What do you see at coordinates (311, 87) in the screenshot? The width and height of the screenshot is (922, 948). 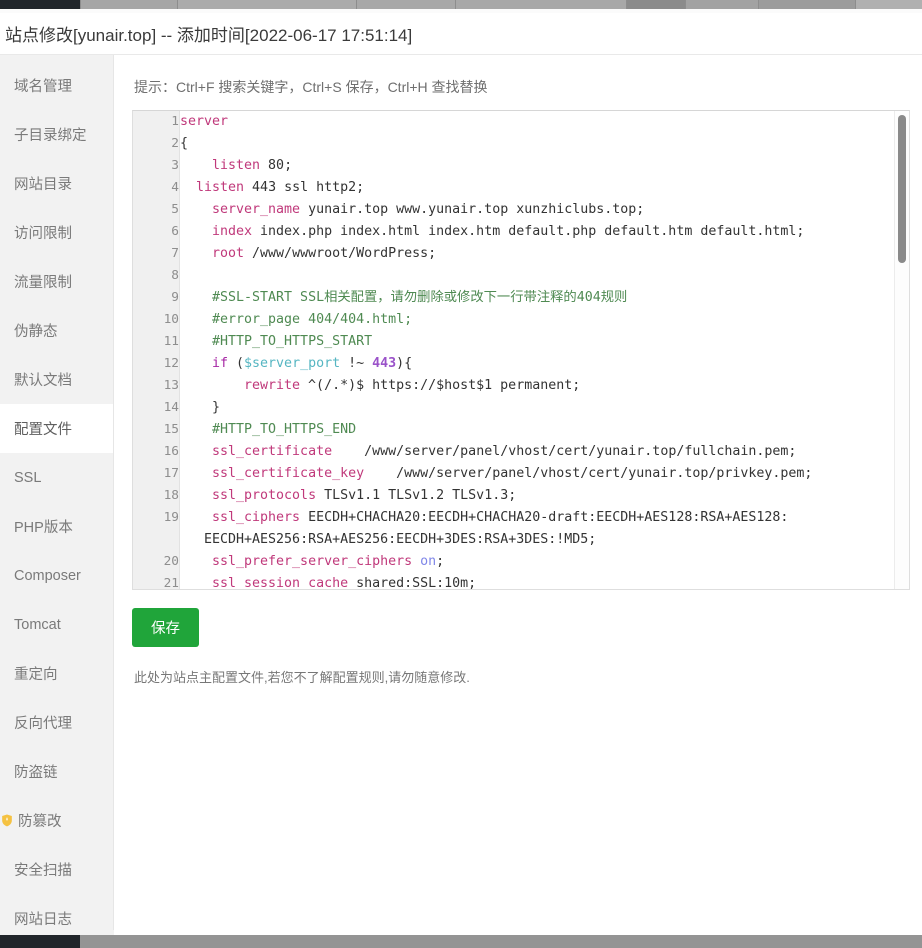 I see `editor-hint: 提示：Ctrl+F 搜索关键字，Ctrl+S 保存，Ctrl+H 查找替换` at bounding box center [311, 87].